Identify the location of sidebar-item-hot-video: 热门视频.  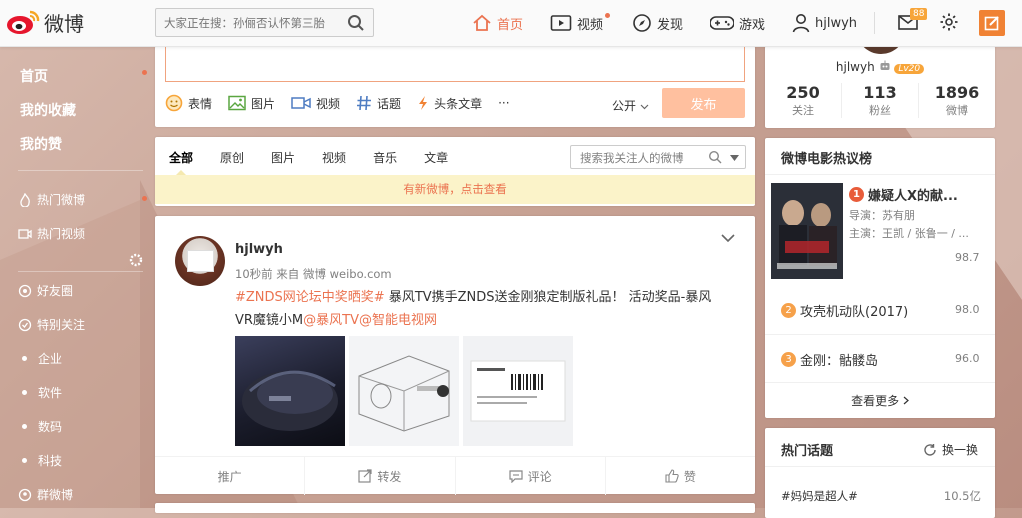
(51, 233).